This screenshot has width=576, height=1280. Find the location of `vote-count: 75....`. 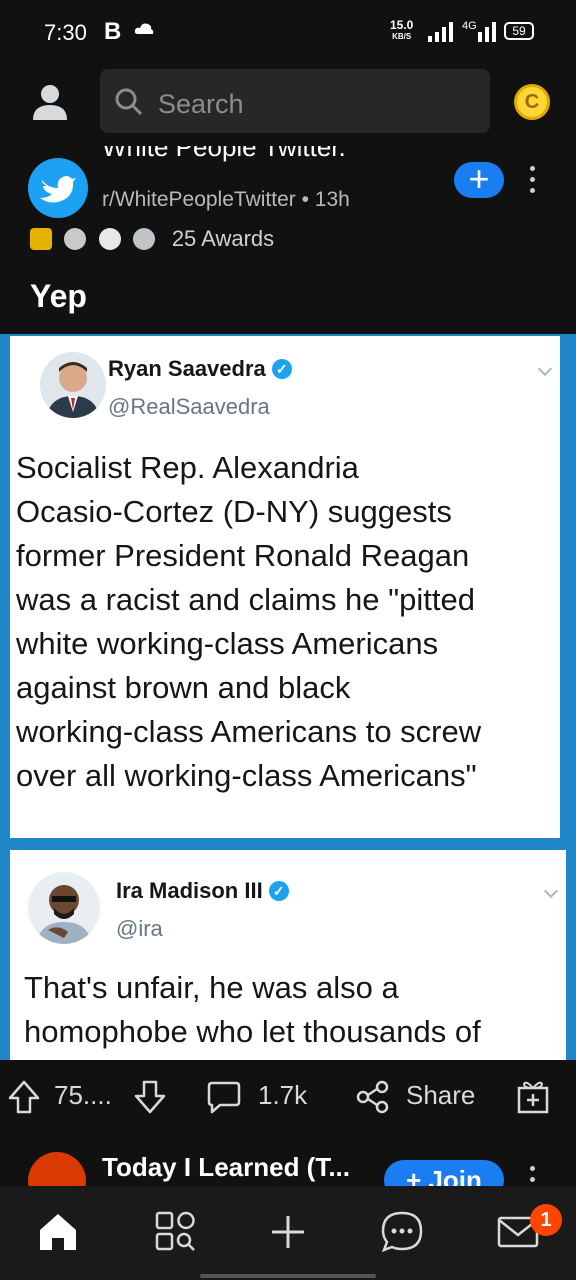

vote-count: 75.... is located at coordinates (83, 1095).